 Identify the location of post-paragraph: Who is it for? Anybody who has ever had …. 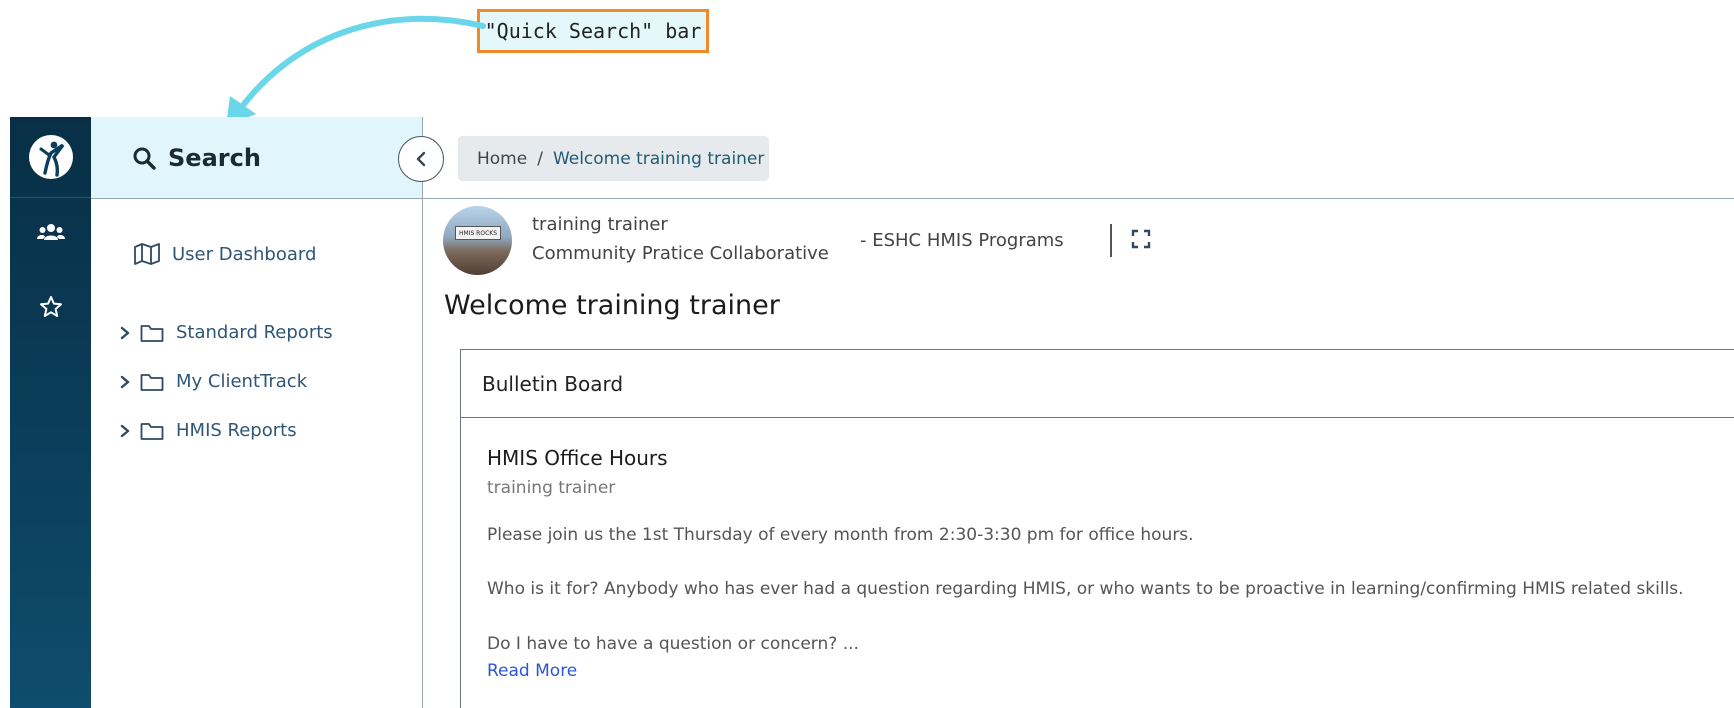
(1085, 589).